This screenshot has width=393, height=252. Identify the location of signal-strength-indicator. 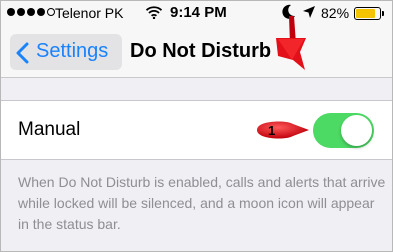
(31, 12).